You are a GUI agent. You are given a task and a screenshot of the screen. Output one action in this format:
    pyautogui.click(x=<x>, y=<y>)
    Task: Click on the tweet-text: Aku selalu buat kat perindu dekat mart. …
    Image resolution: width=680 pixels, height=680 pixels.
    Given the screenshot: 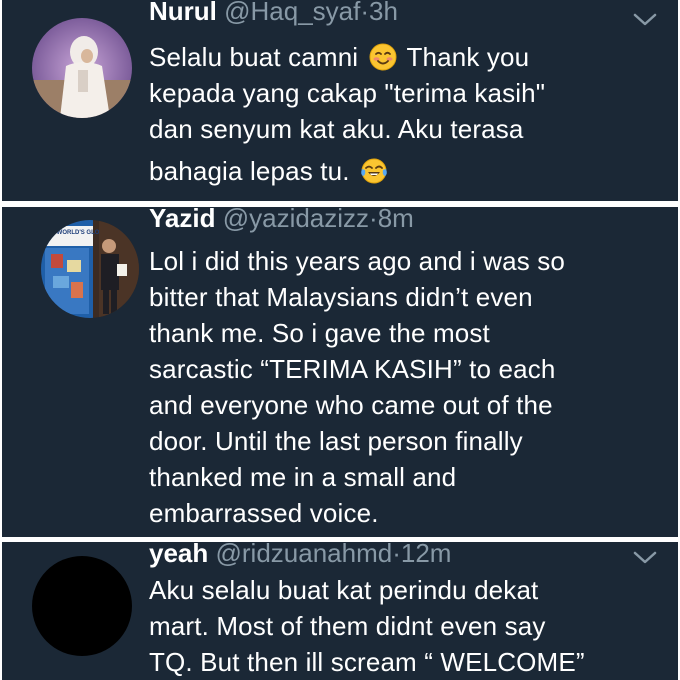 What is the action you would take?
    pyautogui.click(x=404, y=626)
    